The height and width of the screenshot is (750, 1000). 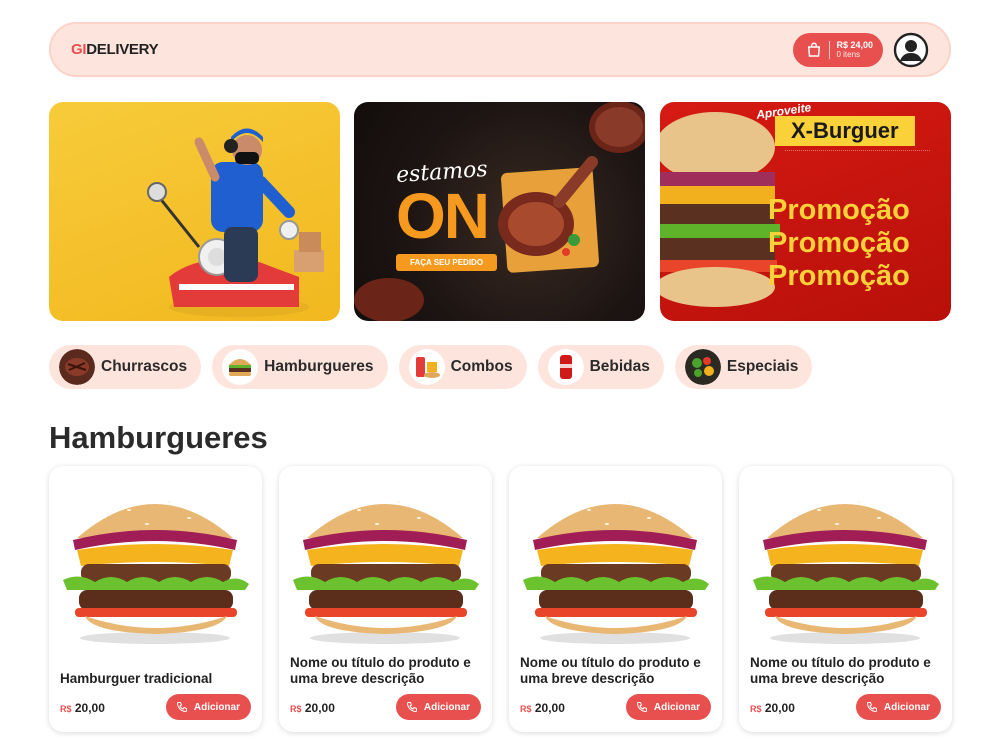 What do you see at coordinates (565, 367) in the screenshot?
I see `soda-can-icon` at bounding box center [565, 367].